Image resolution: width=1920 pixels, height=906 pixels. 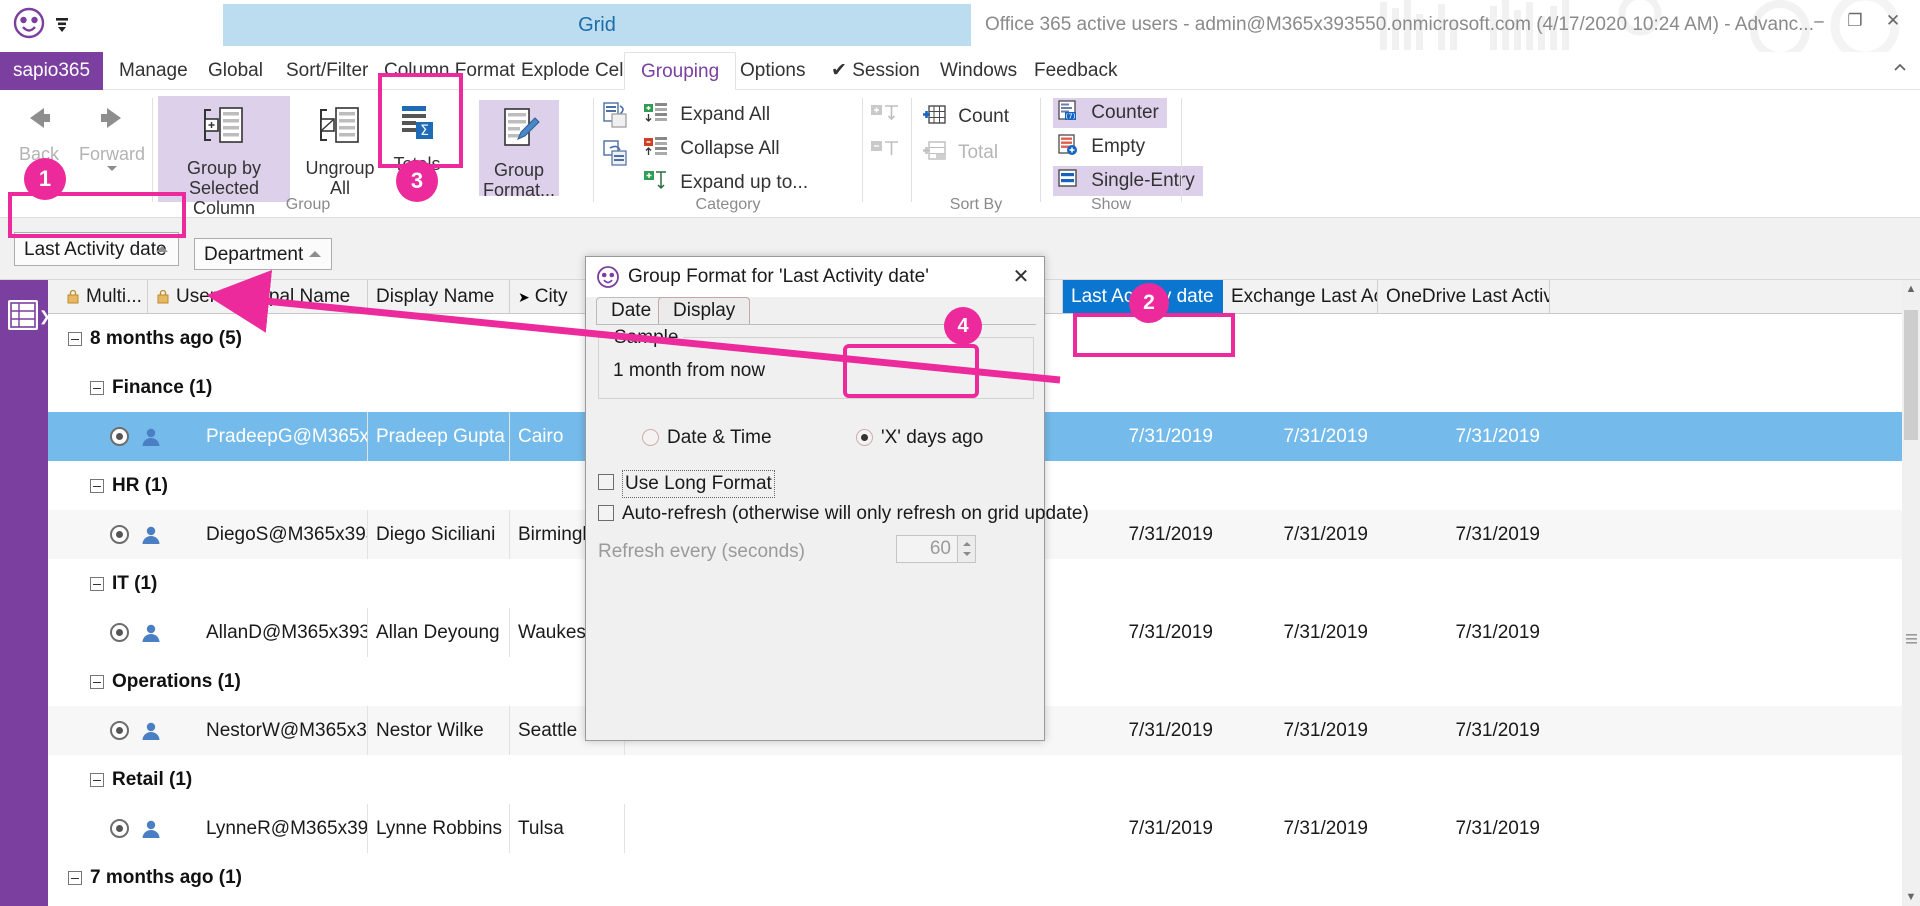 What do you see at coordinates (1110, 113) in the screenshot?
I see `show-counter-toggle: (7) Counter` at bounding box center [1110, 113].